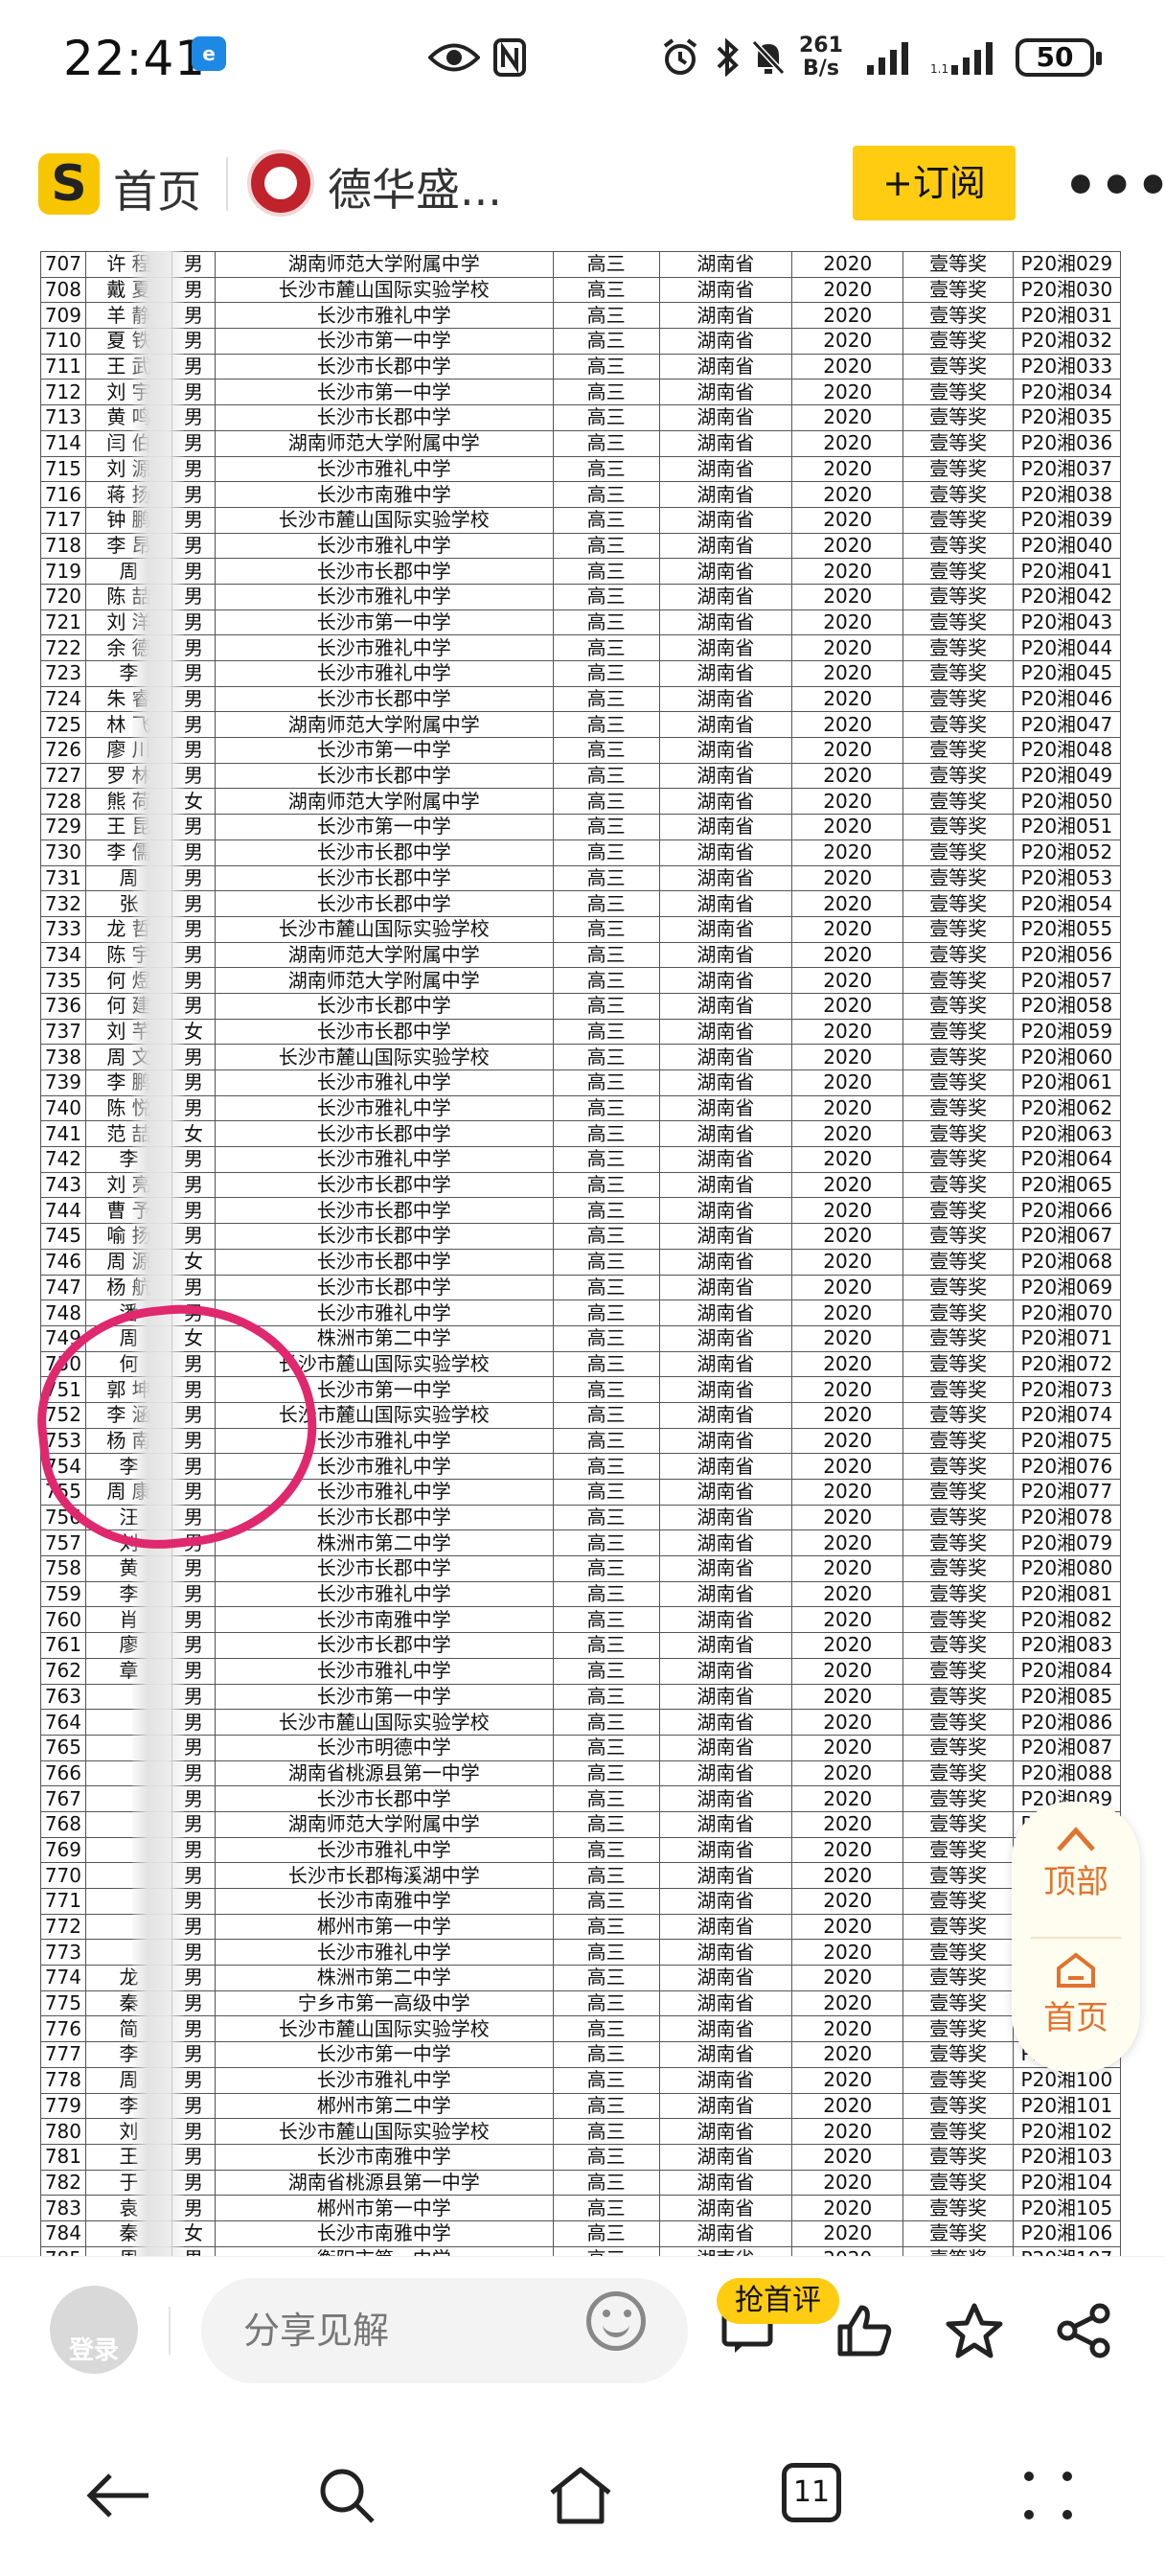 This screenshot has width=1165, height=2576. Describe the element at coordinates (616, 2321) in the screenshot. I see `emoji-icon` at that location.